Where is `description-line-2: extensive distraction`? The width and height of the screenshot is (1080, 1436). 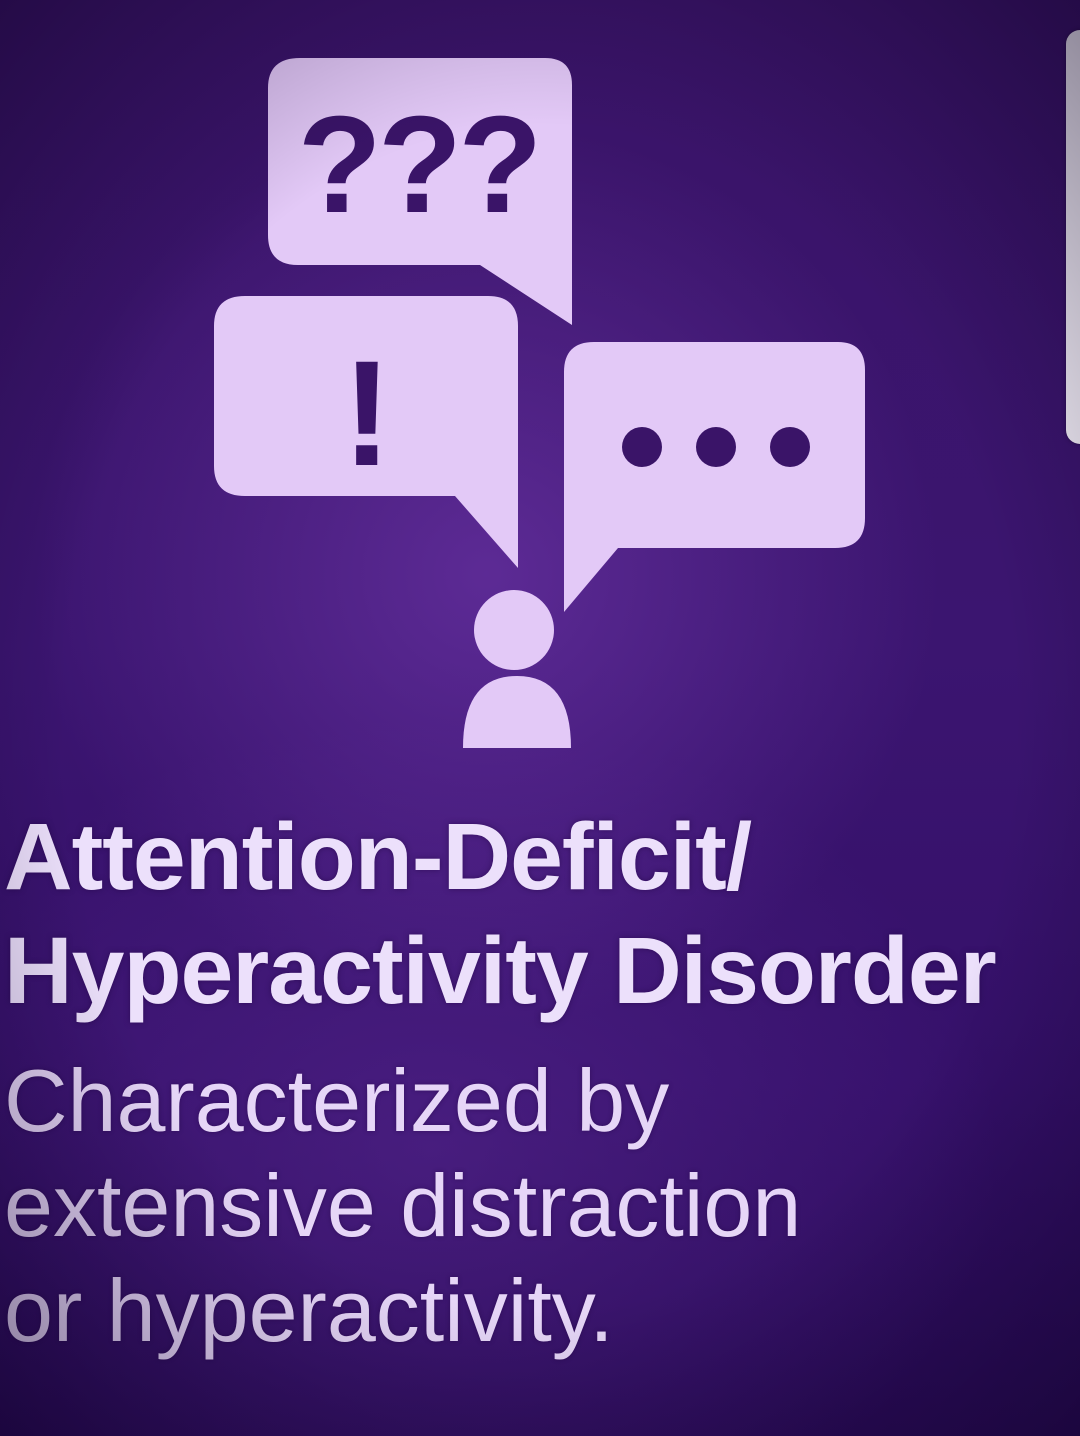 description-line-2: extensive distraction is located at coordinates (403, 1205).